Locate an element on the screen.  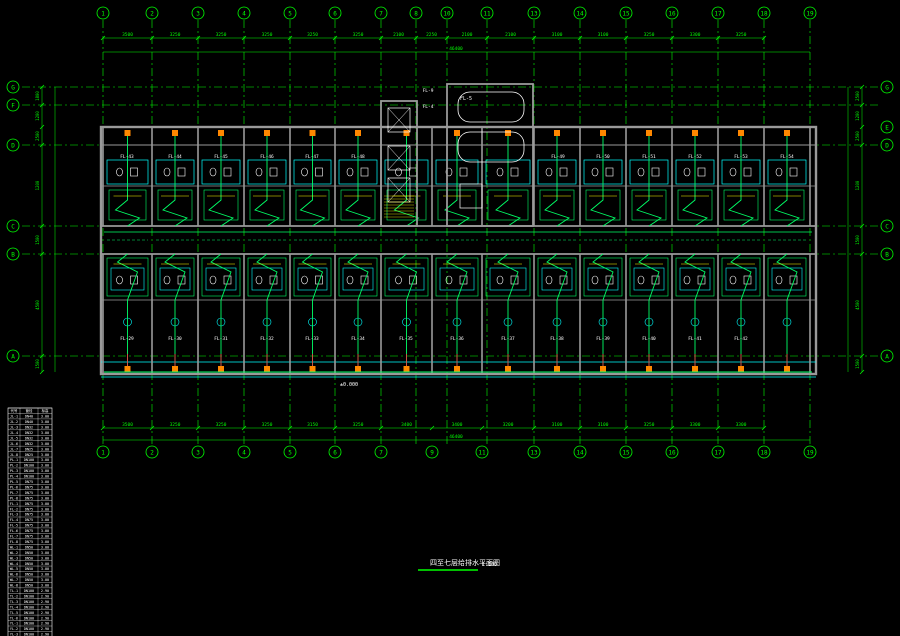
legend-cell: FL-8 is located at coordinates (14, 542).